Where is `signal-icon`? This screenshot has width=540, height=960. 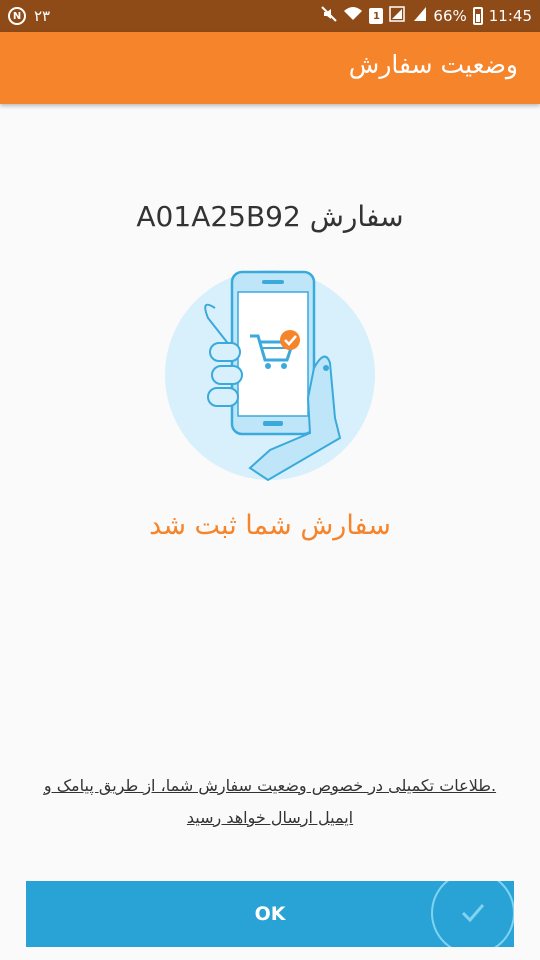 signal-icon is located at coordinates (398, 16).